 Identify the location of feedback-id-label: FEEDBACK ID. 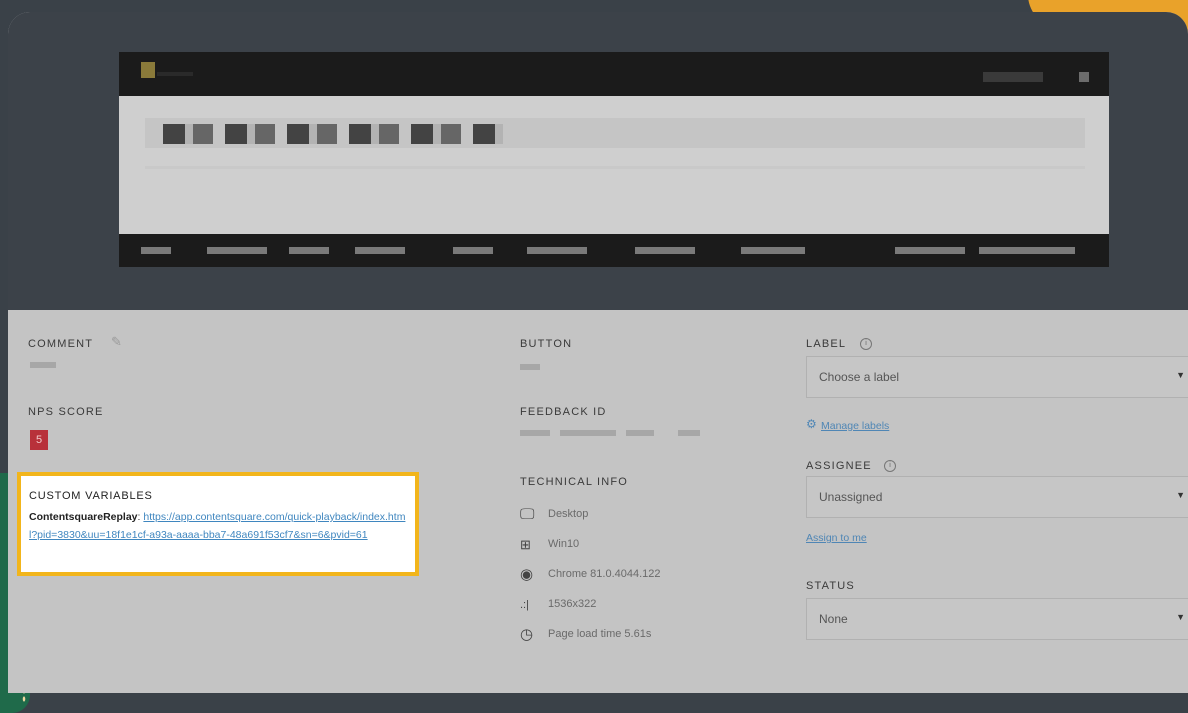
(563, 412).